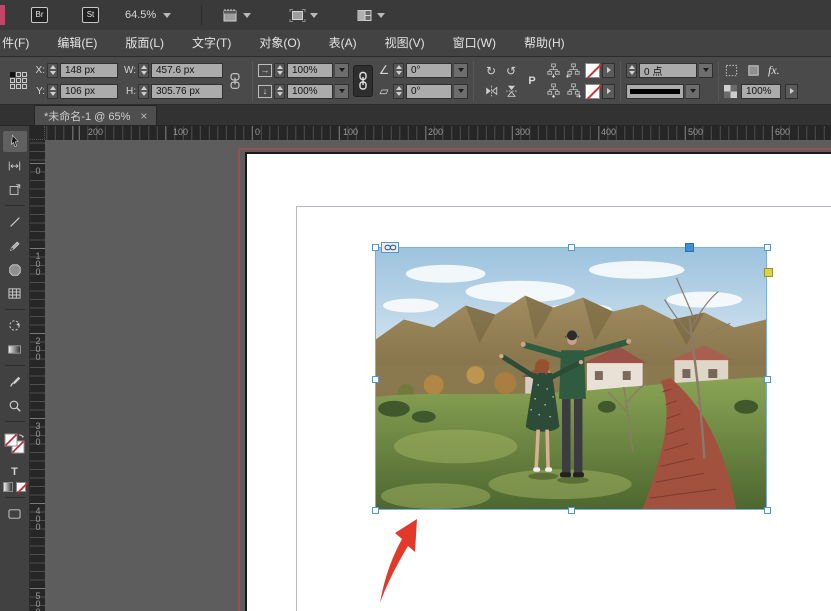 Image resolution: width=831 pixels, height=611 pixels. Describe the element at coordinates (511, 90) in the screenshot. I see `flip-vertical-button` at that location.